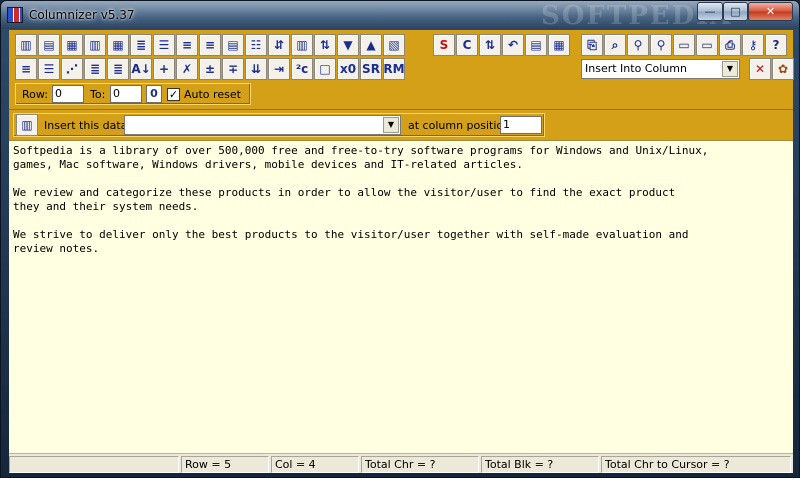  What do you see at coordinates (279, 69) in the screenshot?
I see `tab-convert-button: ⇥` at bounding box center [279, 69].